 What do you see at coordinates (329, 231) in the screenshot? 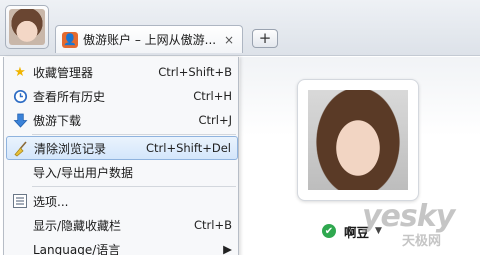
I see `online-check-icon: ✔` at bounding box center [329, 231].